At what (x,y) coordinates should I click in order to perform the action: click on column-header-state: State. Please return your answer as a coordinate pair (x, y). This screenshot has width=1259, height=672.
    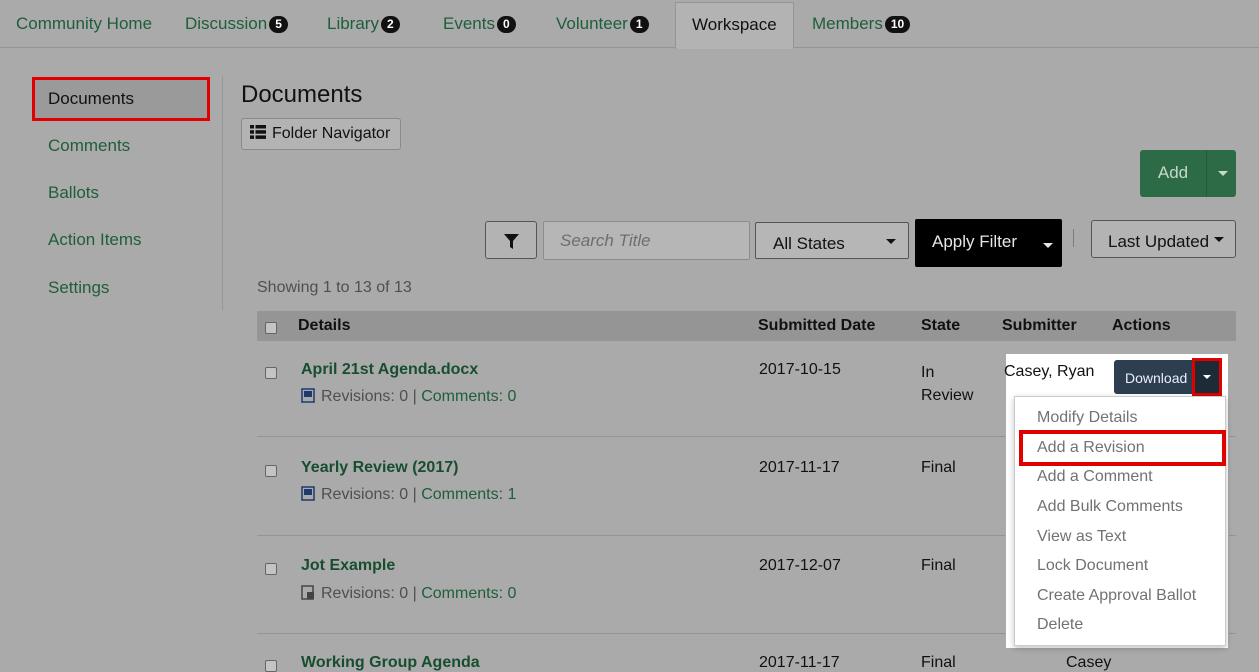
    Looking at the image, I should click on (941, 325).